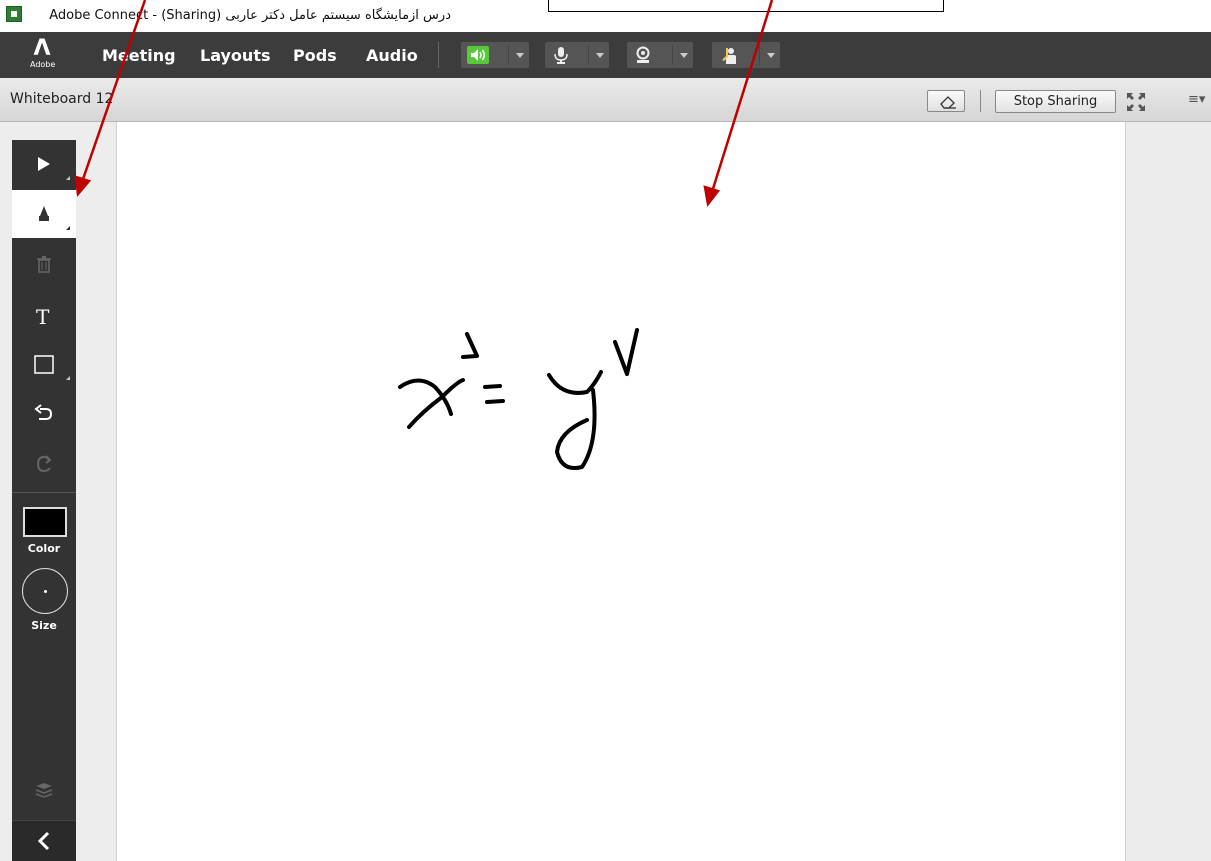 This screenshot has width=1211, height=861. I want to click on text-T-icon: T, so click(43, 317).